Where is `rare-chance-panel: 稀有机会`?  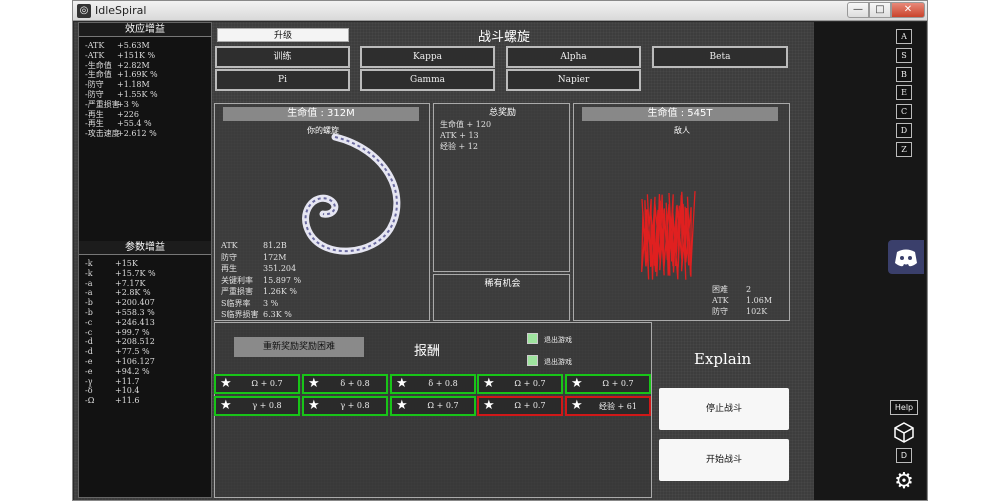 rare-chance-panel: 稀有机会 is located at coordinates (501, 297).